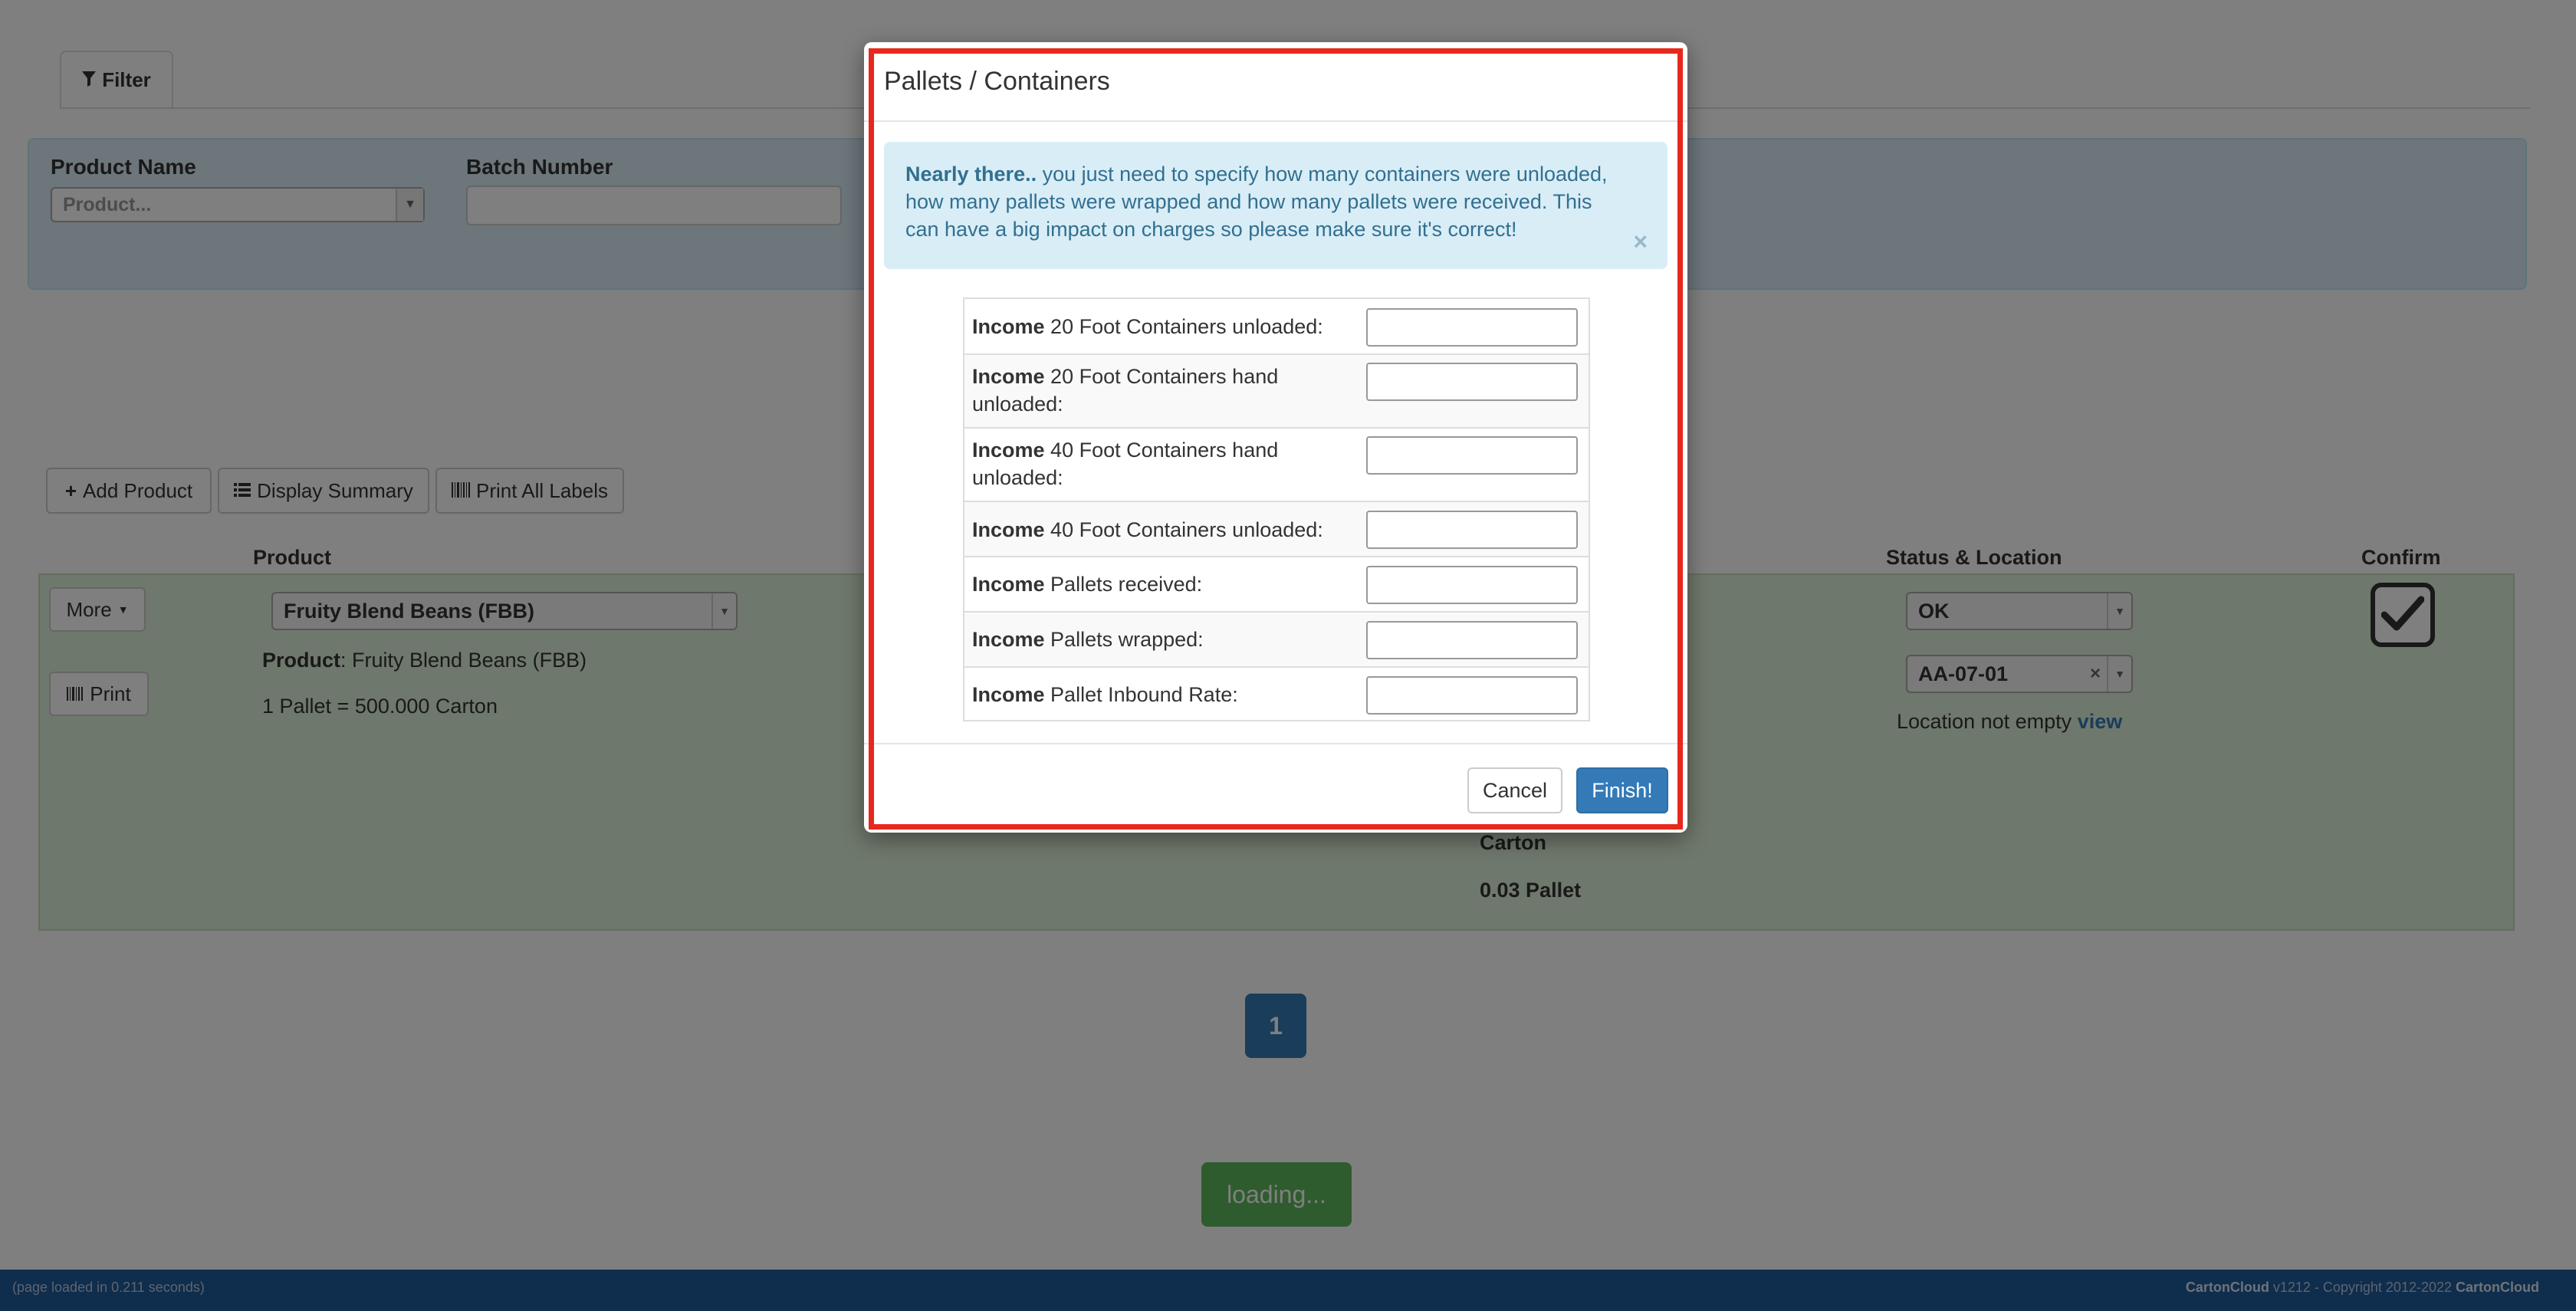 The height and width of the screenshot is (1311, 2576). I want to click on income-row: Income 20 Foot Containers hand unloaded:, so click(1276, 390).